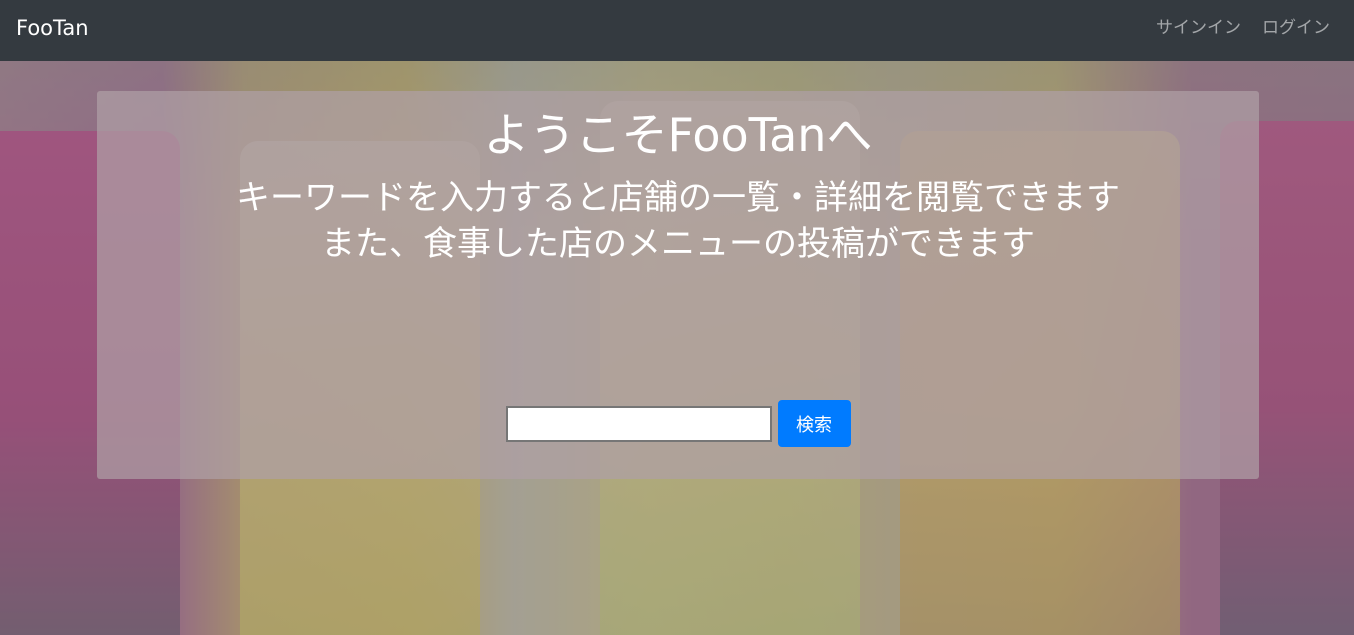  What do you see at coordinates (678, 244) in the screenshot?
I see `subtitle-line-2: また、食事した店のメニューの投稿ができます` at bounding box center [678, 244].